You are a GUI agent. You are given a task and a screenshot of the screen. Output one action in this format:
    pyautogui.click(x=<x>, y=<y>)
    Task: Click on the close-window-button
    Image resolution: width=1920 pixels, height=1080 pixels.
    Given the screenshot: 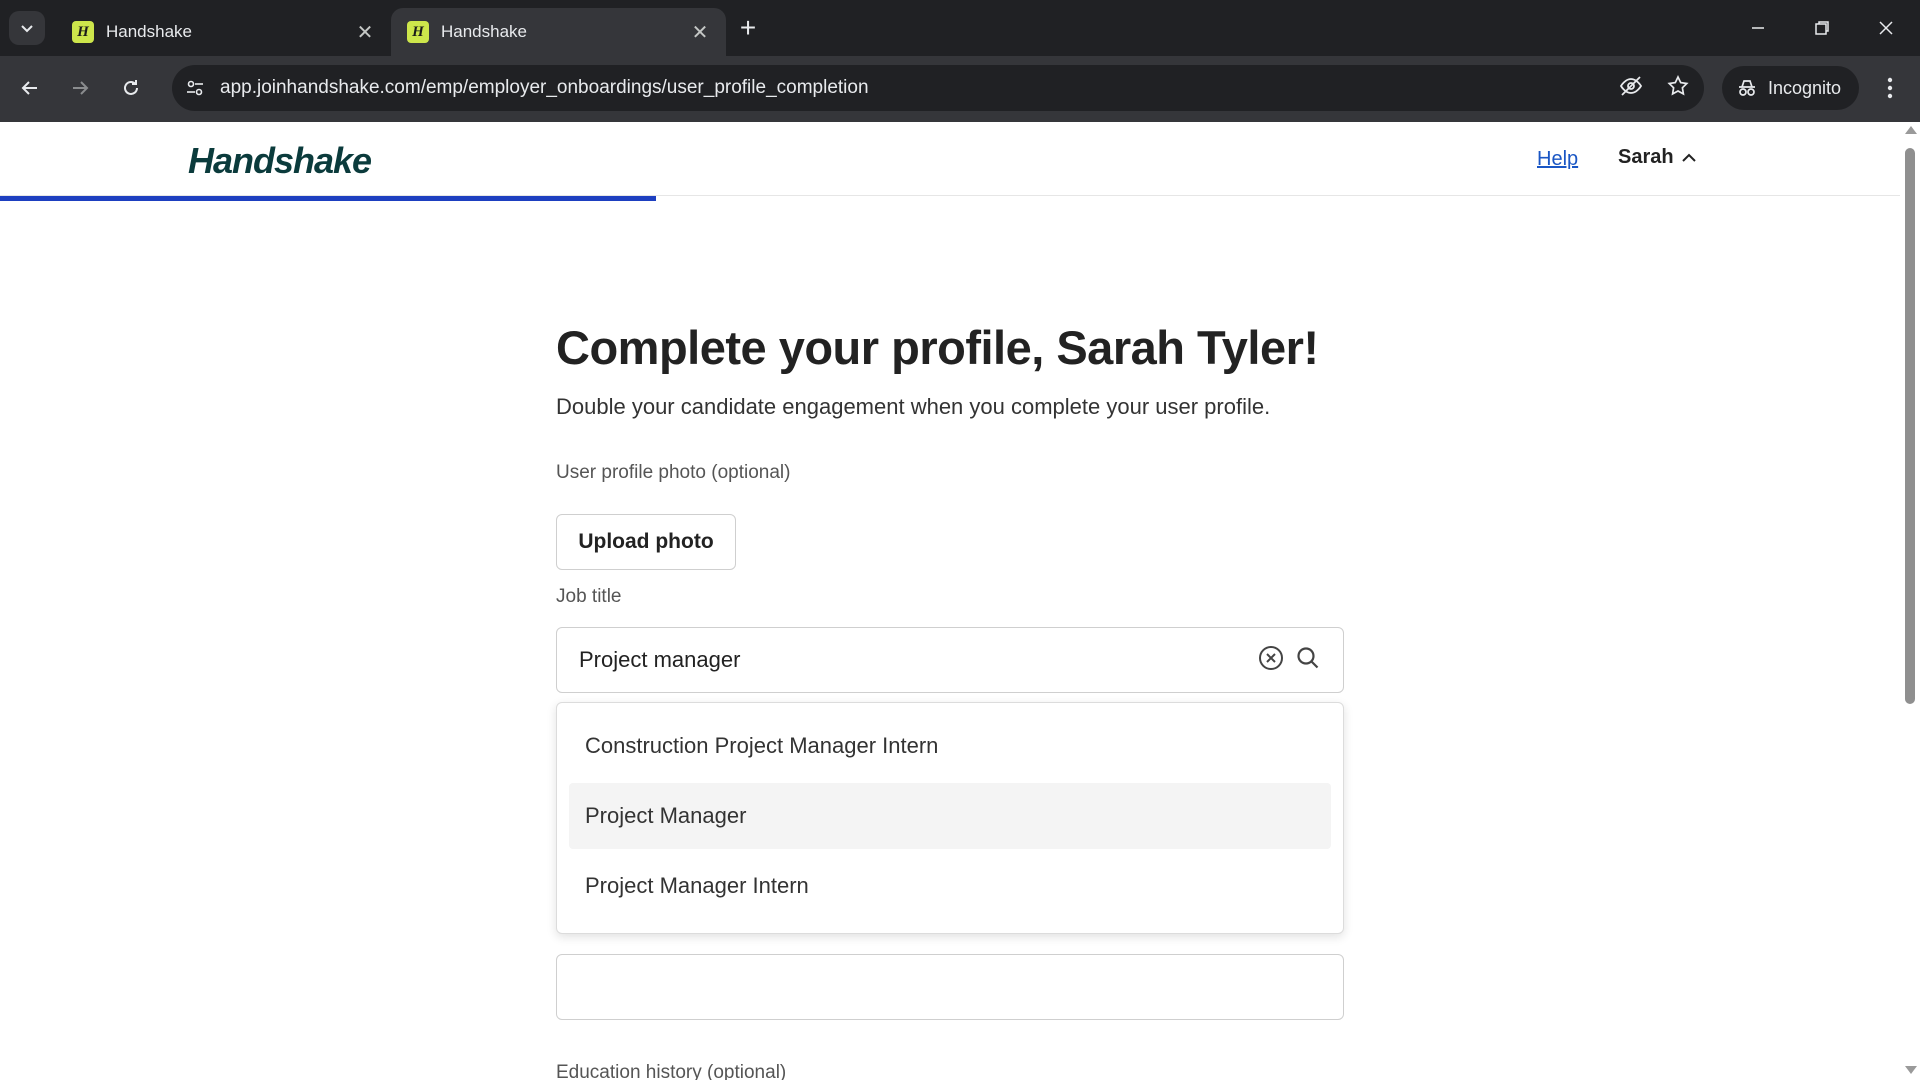 What is the action you would take?
    pyautogui.click(x=1886, y=28)
    